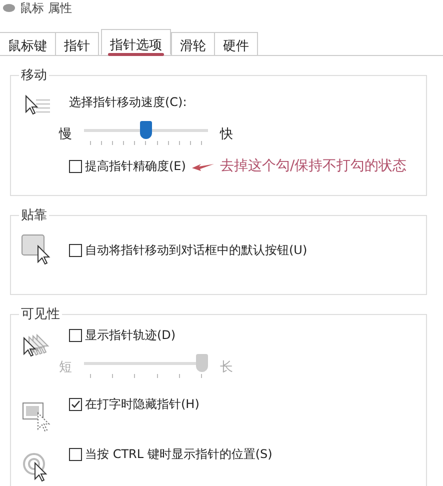  What do you see at coordinates (28, 43) in the screenshot?
I see `tab: 鼠标键` at bounding box center [28, 43].